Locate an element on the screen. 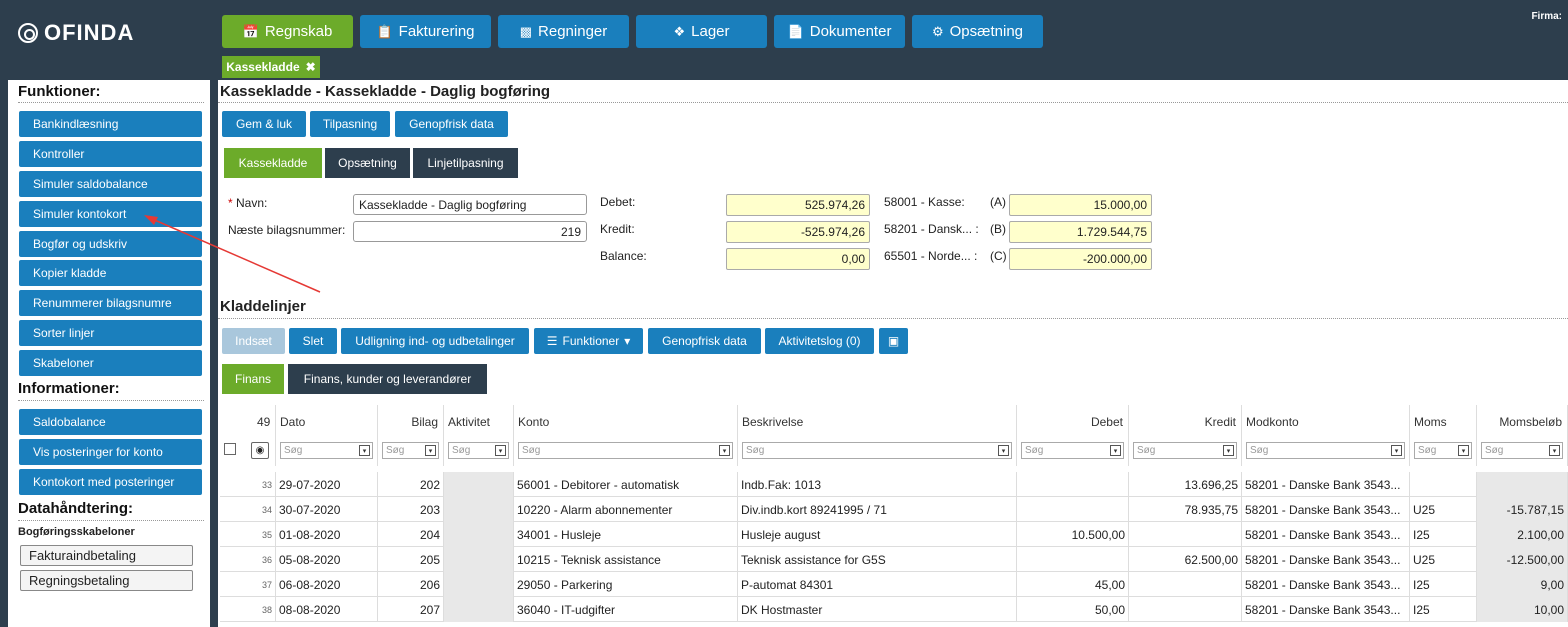  cell-konto: 10215 - Teknisk assistance is located at coordinates (626, 559).